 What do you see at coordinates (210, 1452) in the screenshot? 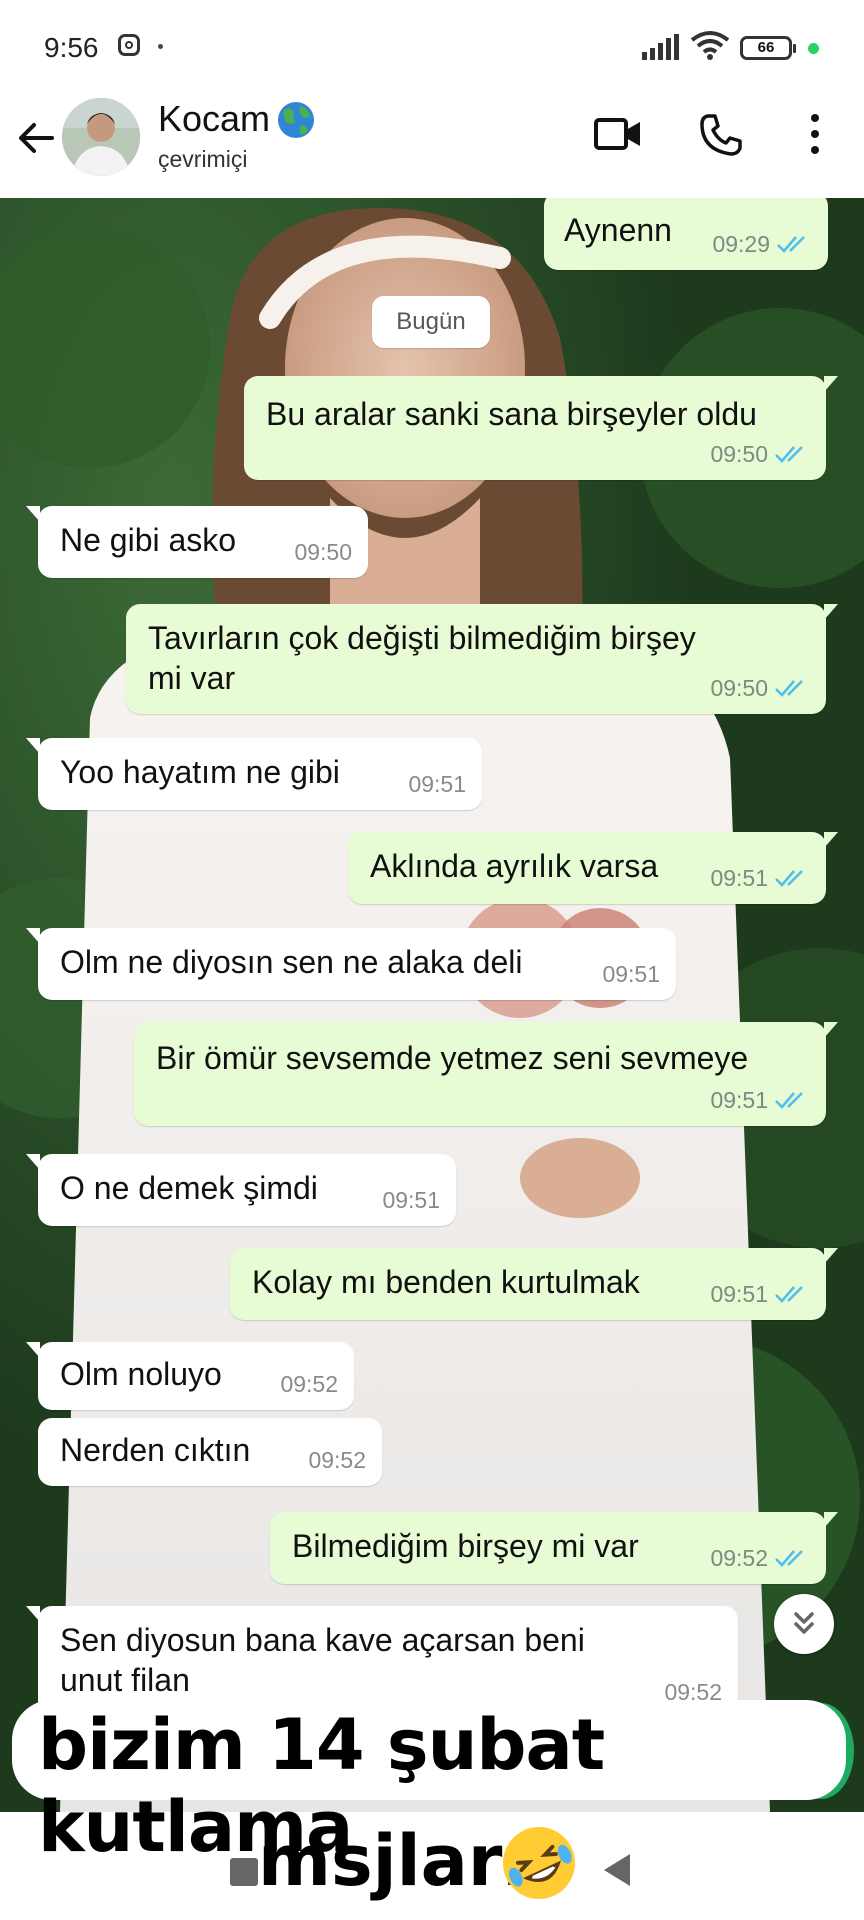
I see `message-bubble-incoming: Nerden cıktın 09:52` at bounding box center [210, 1452].